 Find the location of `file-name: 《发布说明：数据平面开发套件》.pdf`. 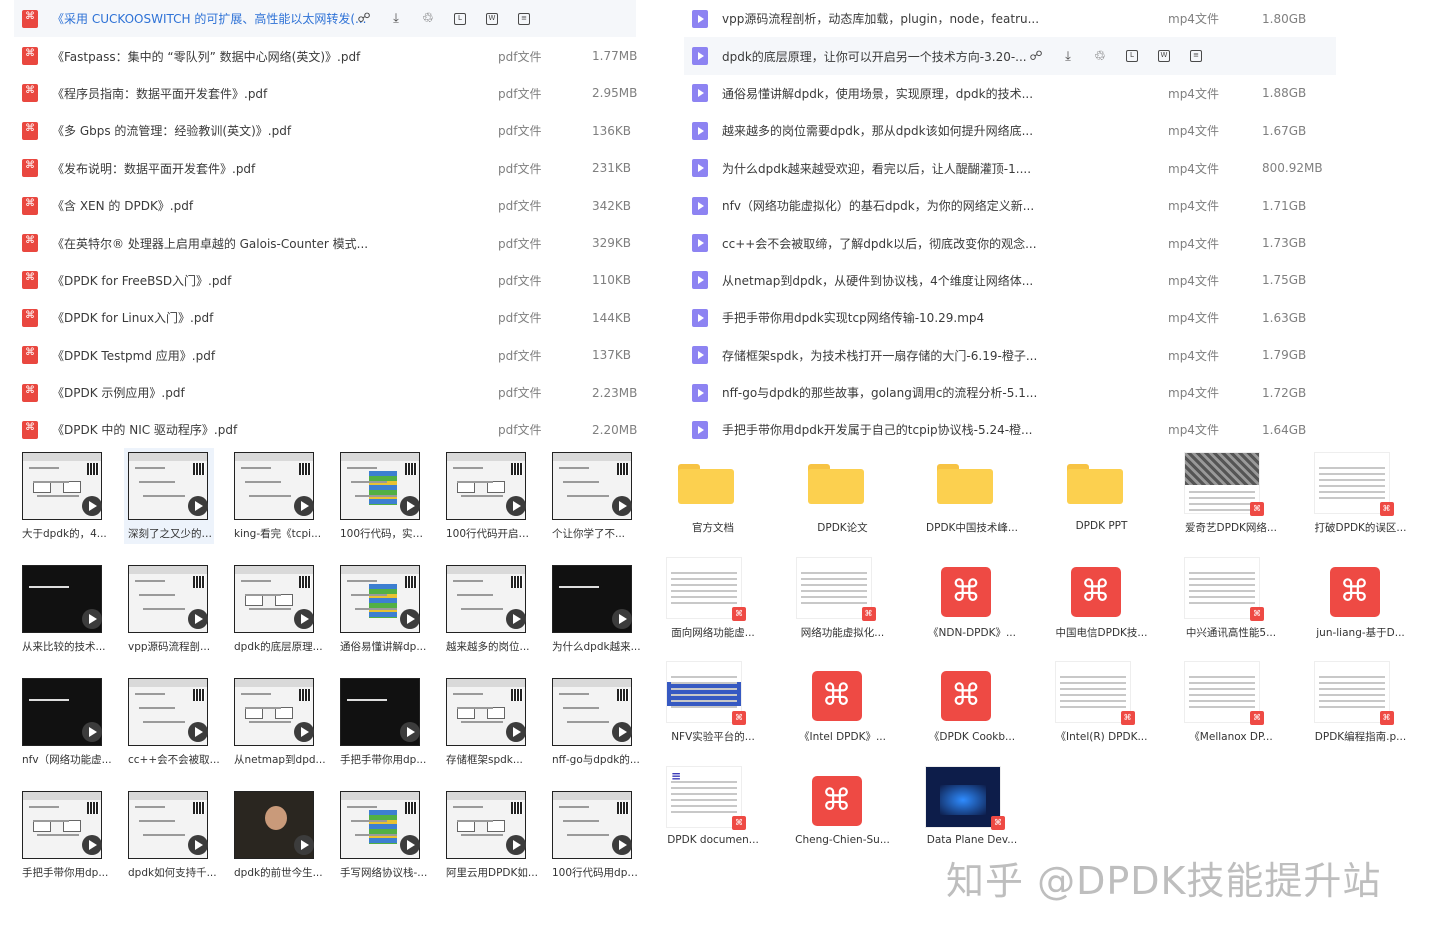

file-name: 《发布说明：数据平面开发套件》.pdf is located at coordinates (262, 168).